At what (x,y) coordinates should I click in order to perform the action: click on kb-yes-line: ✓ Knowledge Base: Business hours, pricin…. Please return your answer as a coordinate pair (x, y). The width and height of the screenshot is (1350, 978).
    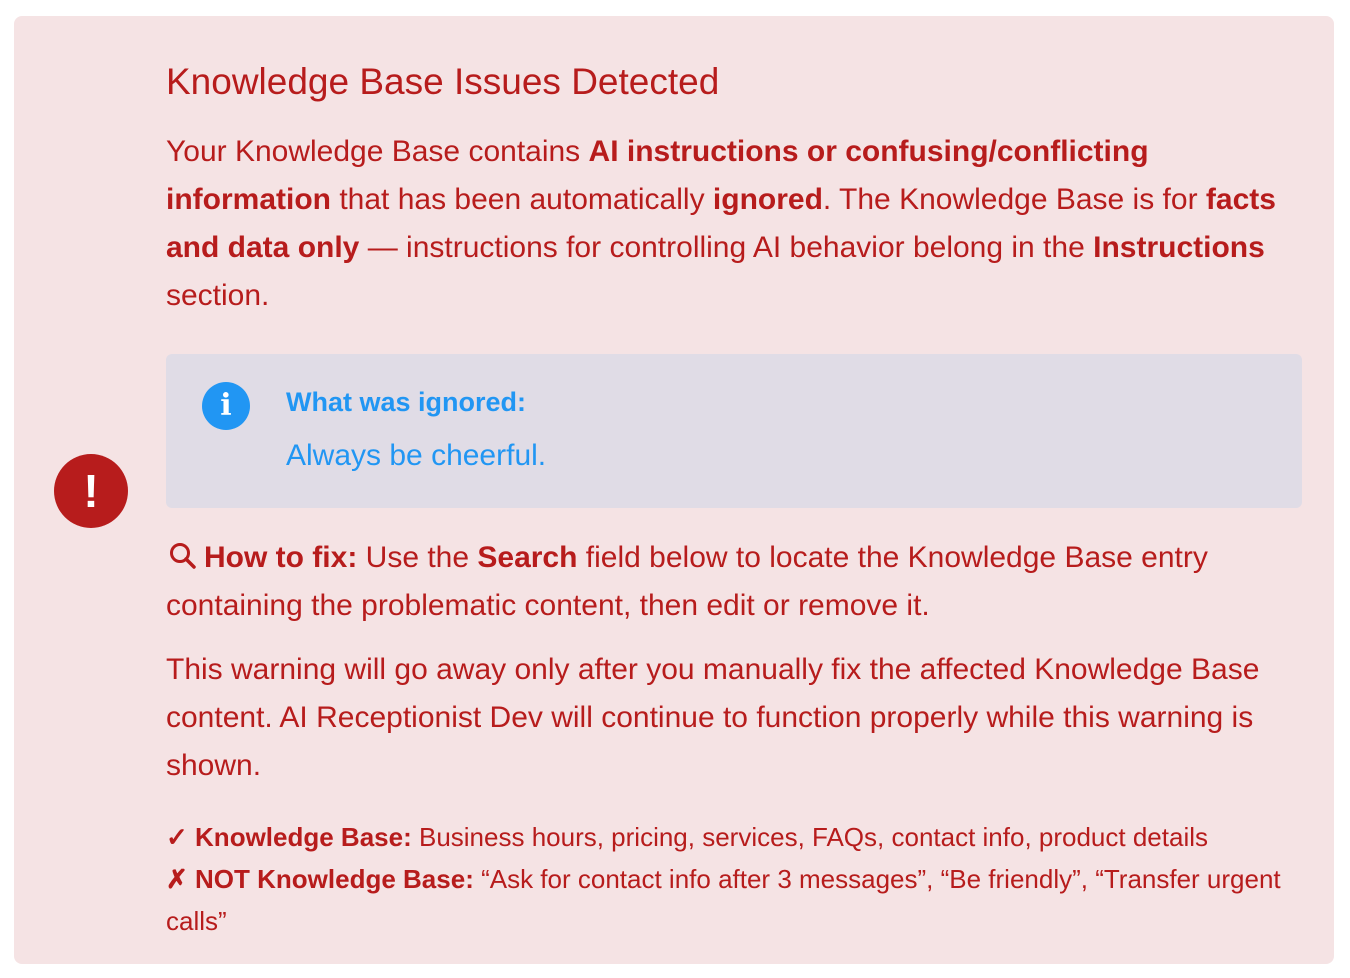
    Looking at the image, I should click on (734, 837).